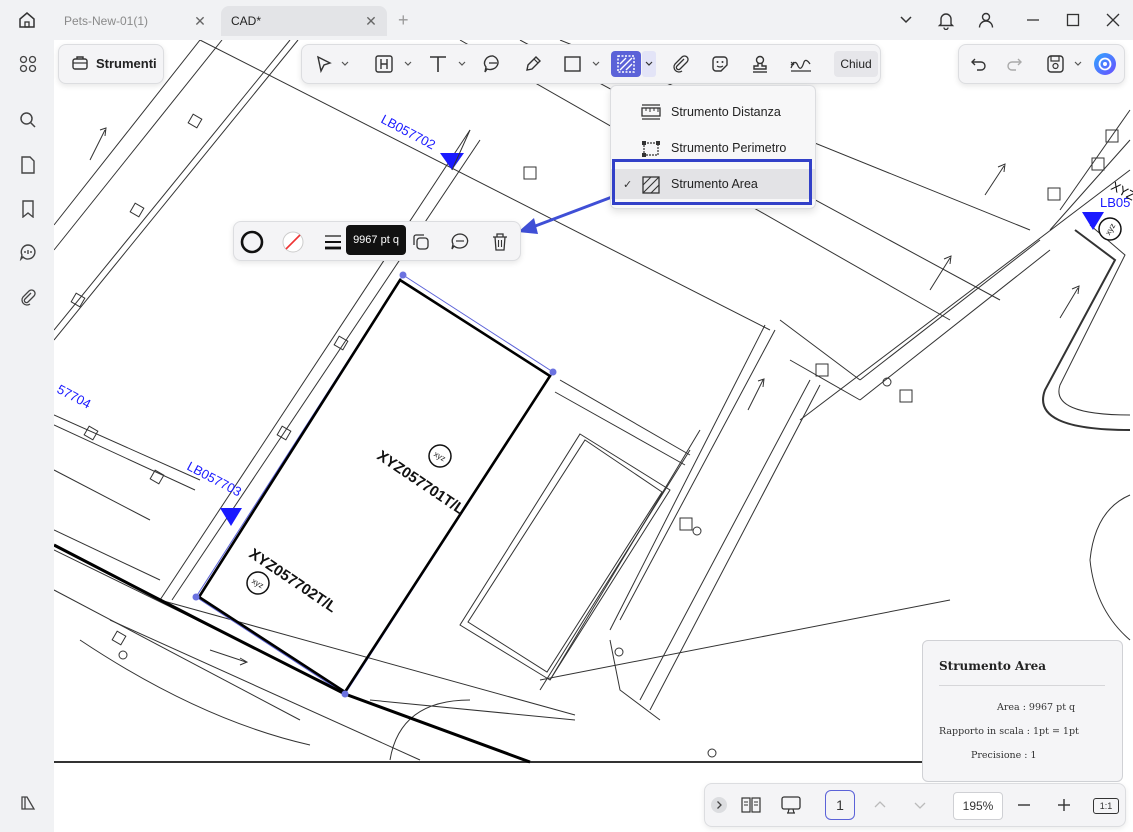 The width and height of the screenshot is (1133, 832). I want to click on tab-pets-new: Pets-New-01(1) ✕, so click(135, 21).